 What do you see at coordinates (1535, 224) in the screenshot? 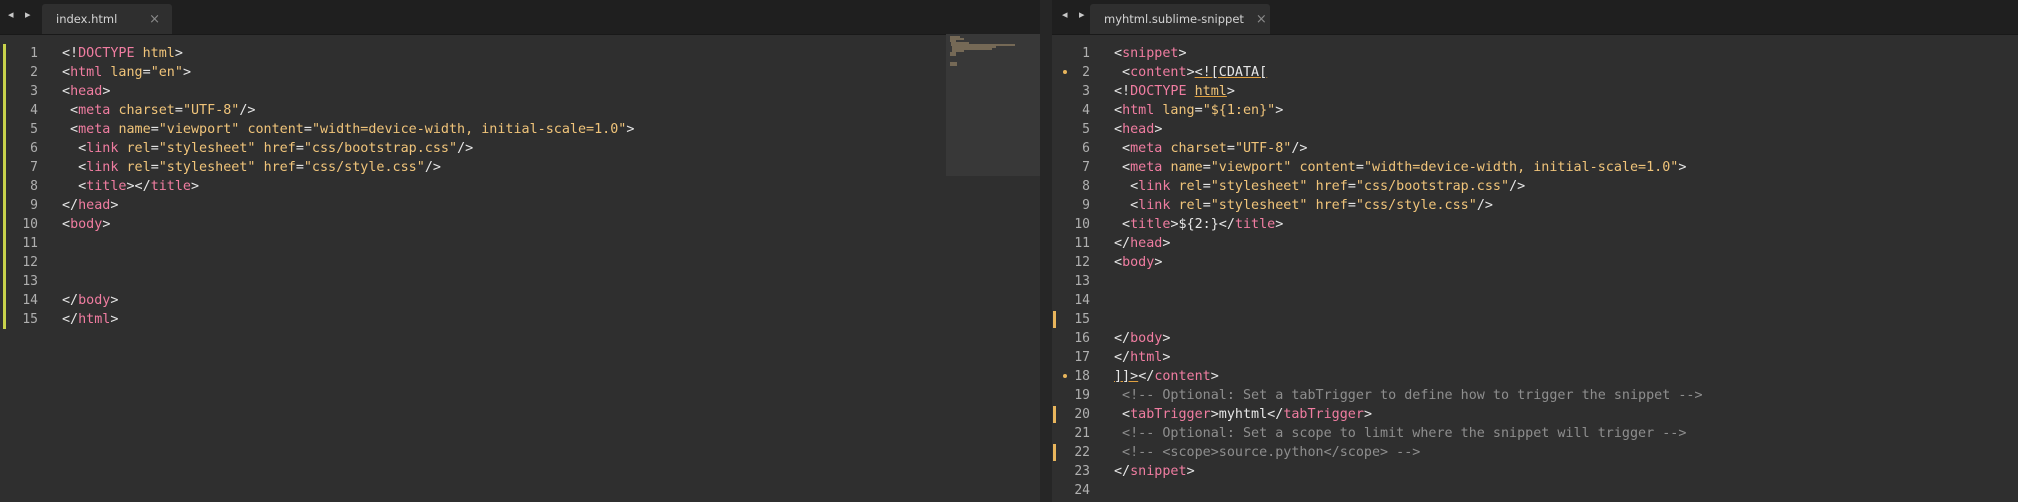
I see `code-line: 10 <title>${2:}</title>` at bounding box center [1535, 224].